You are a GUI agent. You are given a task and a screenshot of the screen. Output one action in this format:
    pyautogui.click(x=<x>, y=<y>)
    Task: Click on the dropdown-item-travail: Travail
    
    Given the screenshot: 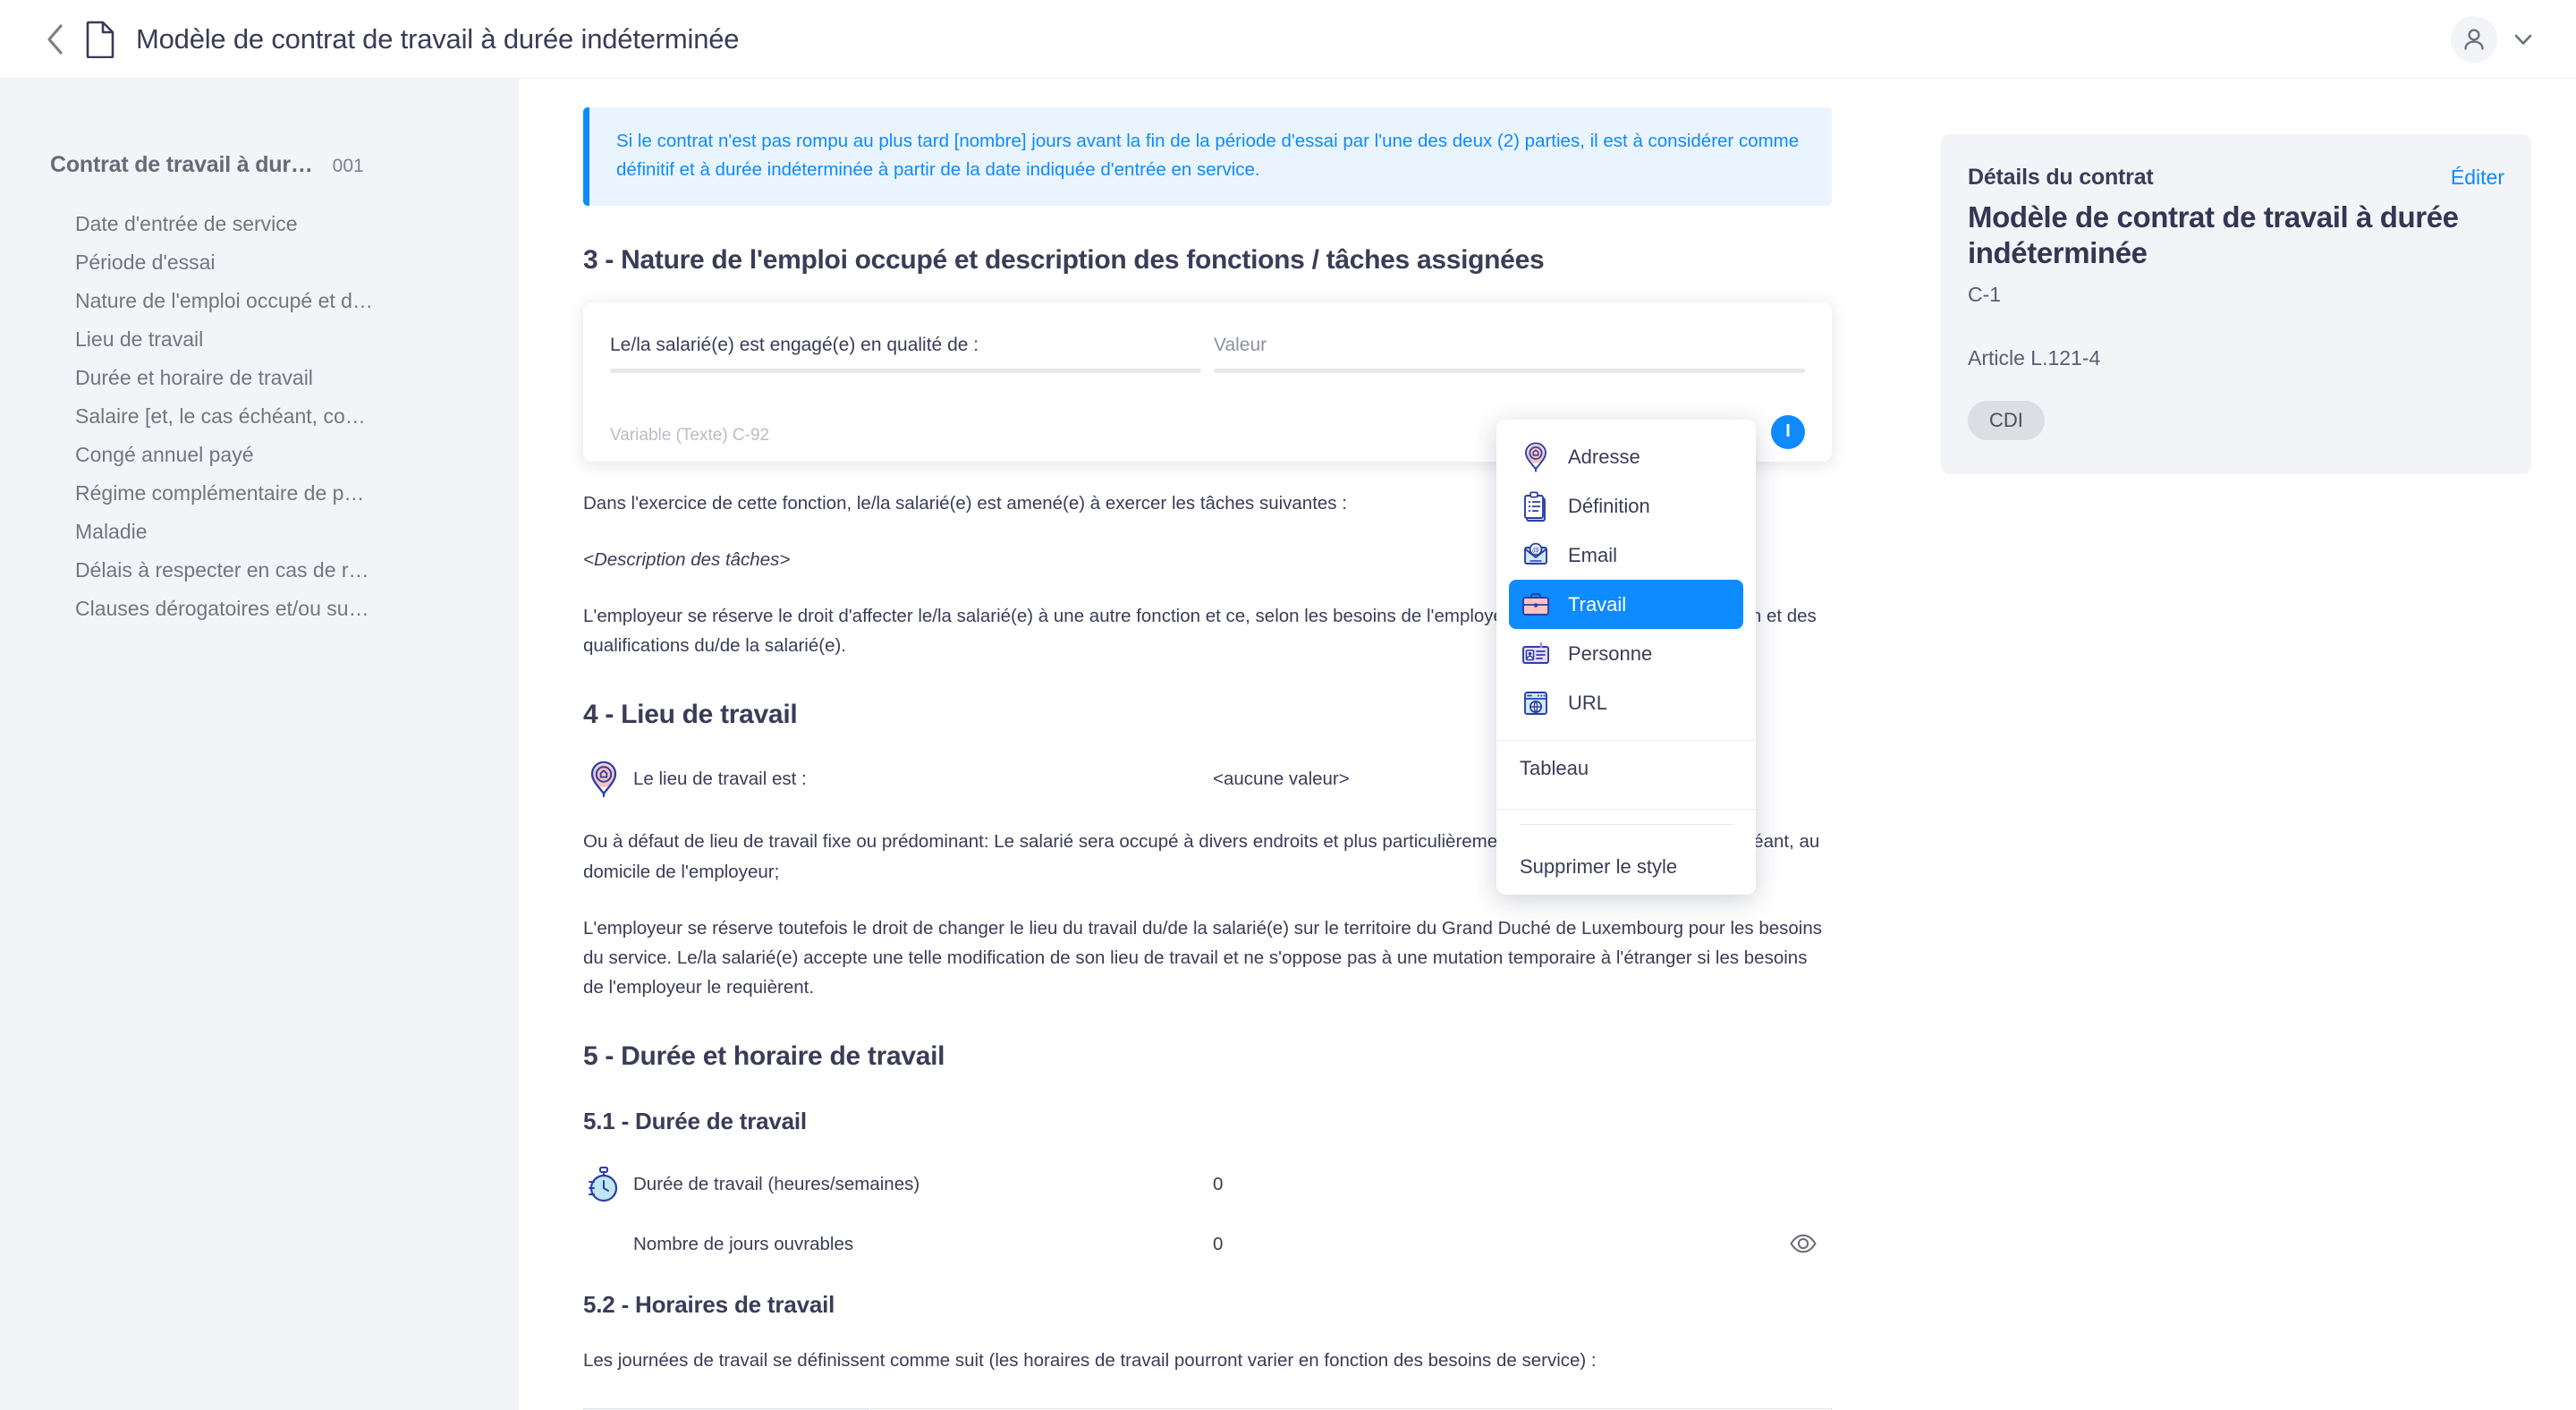 What is the action you would take?
    pyautogui.click(x=1626, y=605)
    